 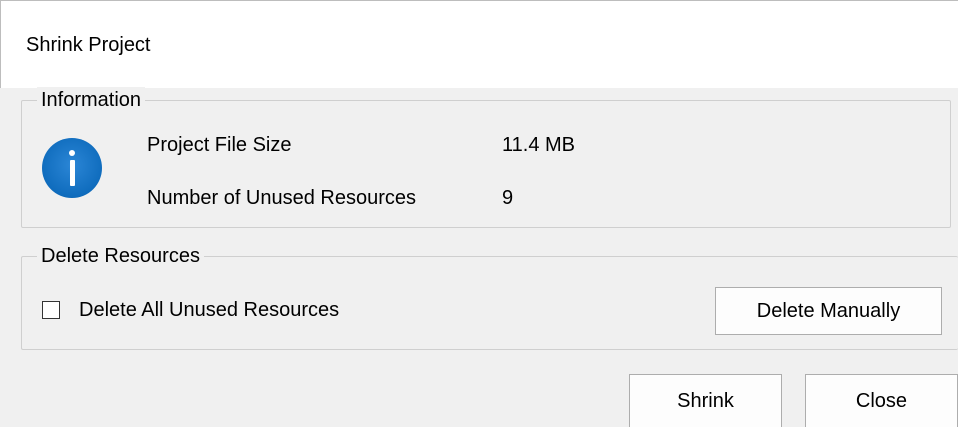 I want to click on unused-resources-count-value: 9, so click(x=508, y=198).